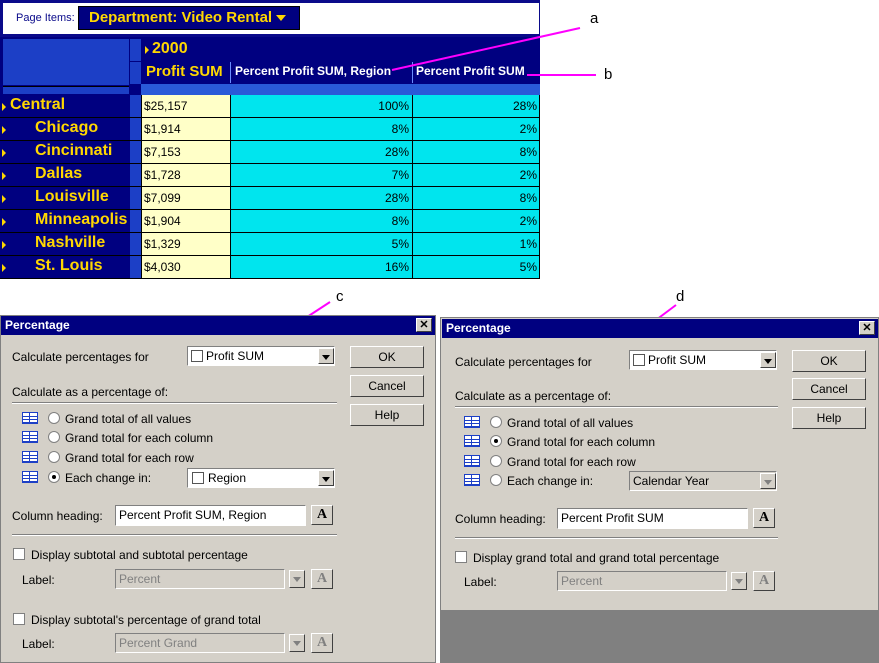 The height and width of the screenshot is (663, 879). What do you see at coordinates (210, 515) in the screenshot?
I see `column-heading-input: Percent Profit SUM, Region` at bounding box center [210, 515].